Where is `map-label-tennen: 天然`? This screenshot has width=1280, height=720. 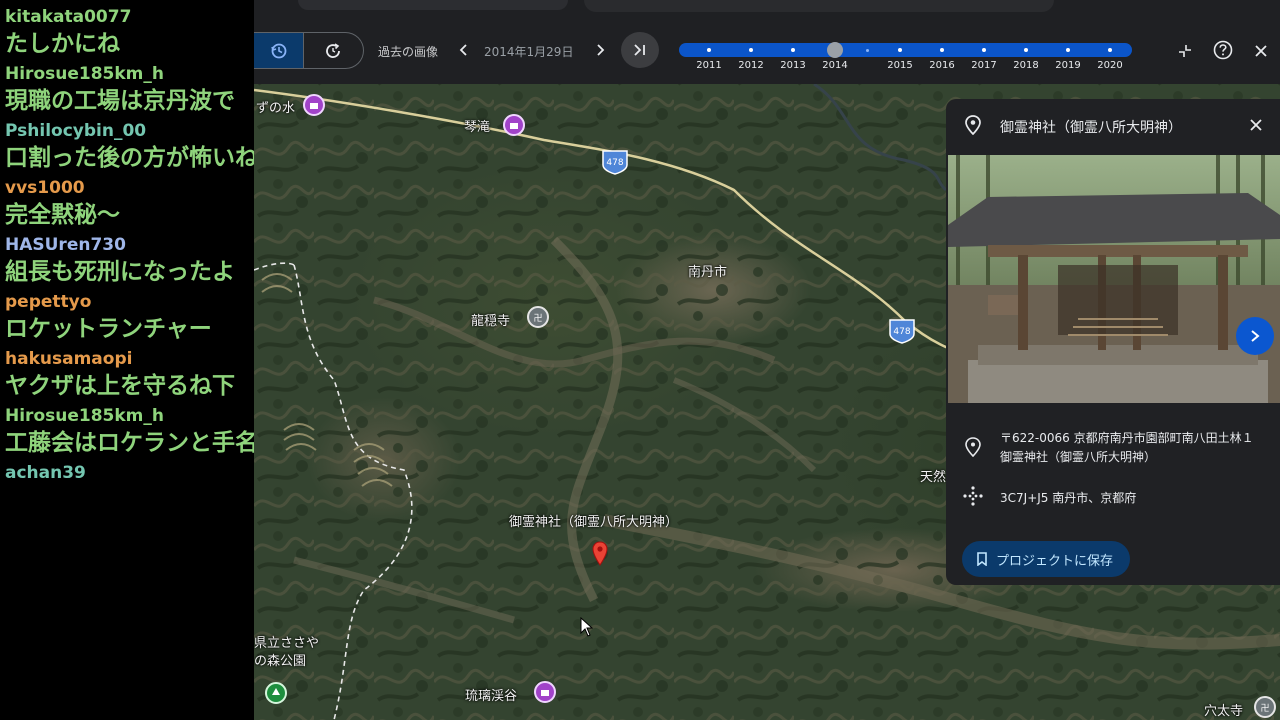 map-label-tennen: 天然 is located at coordinates (933, 475).